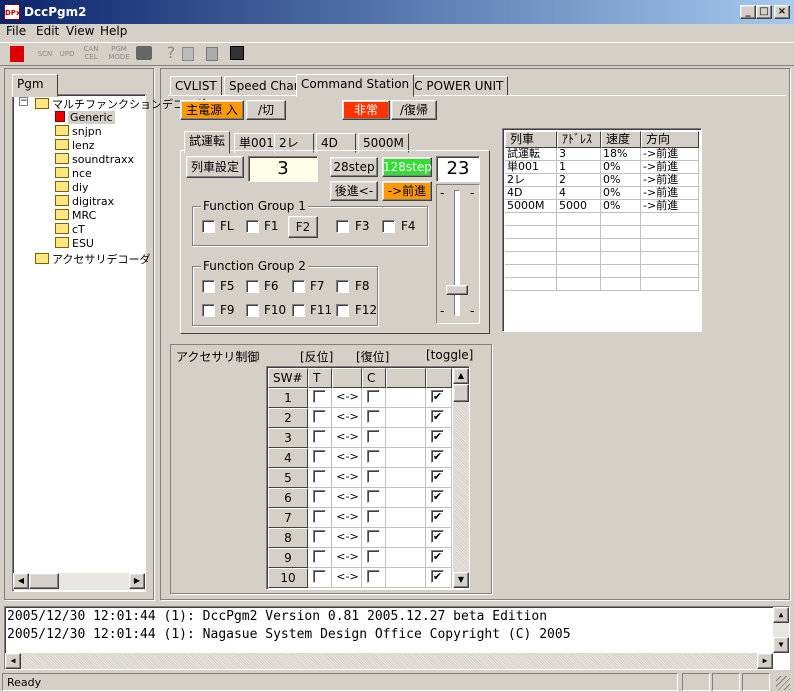 The height and width of the screenshot is (692, 794). I want to click on emergency-button: 非常, so click(366, 110).